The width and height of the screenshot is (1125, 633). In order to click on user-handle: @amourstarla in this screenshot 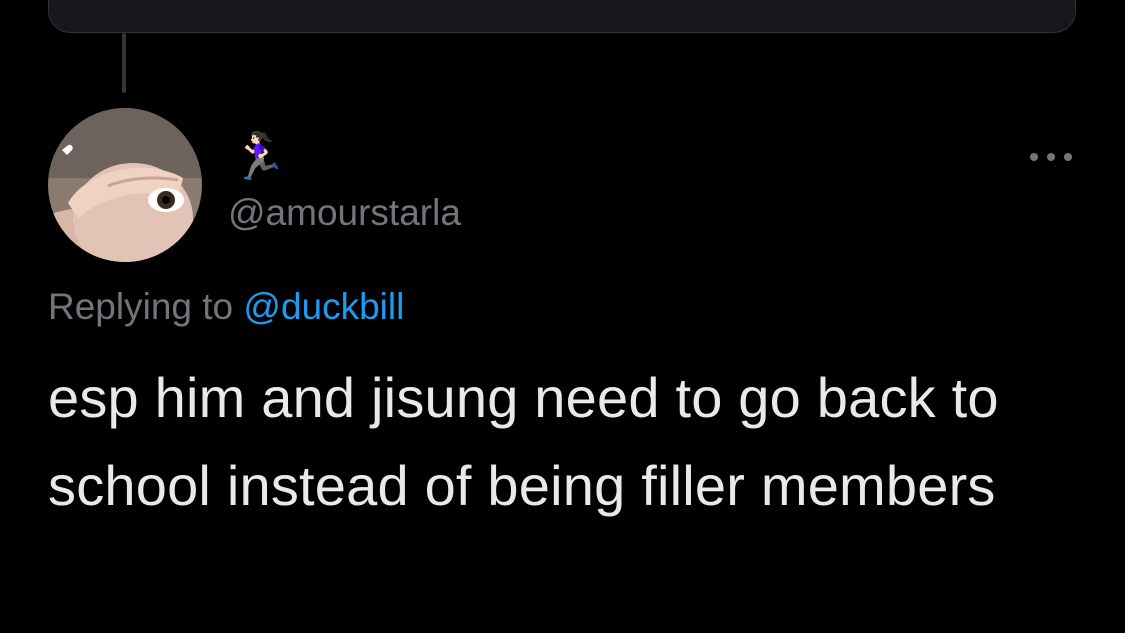, I will do `click(344, 213)`.